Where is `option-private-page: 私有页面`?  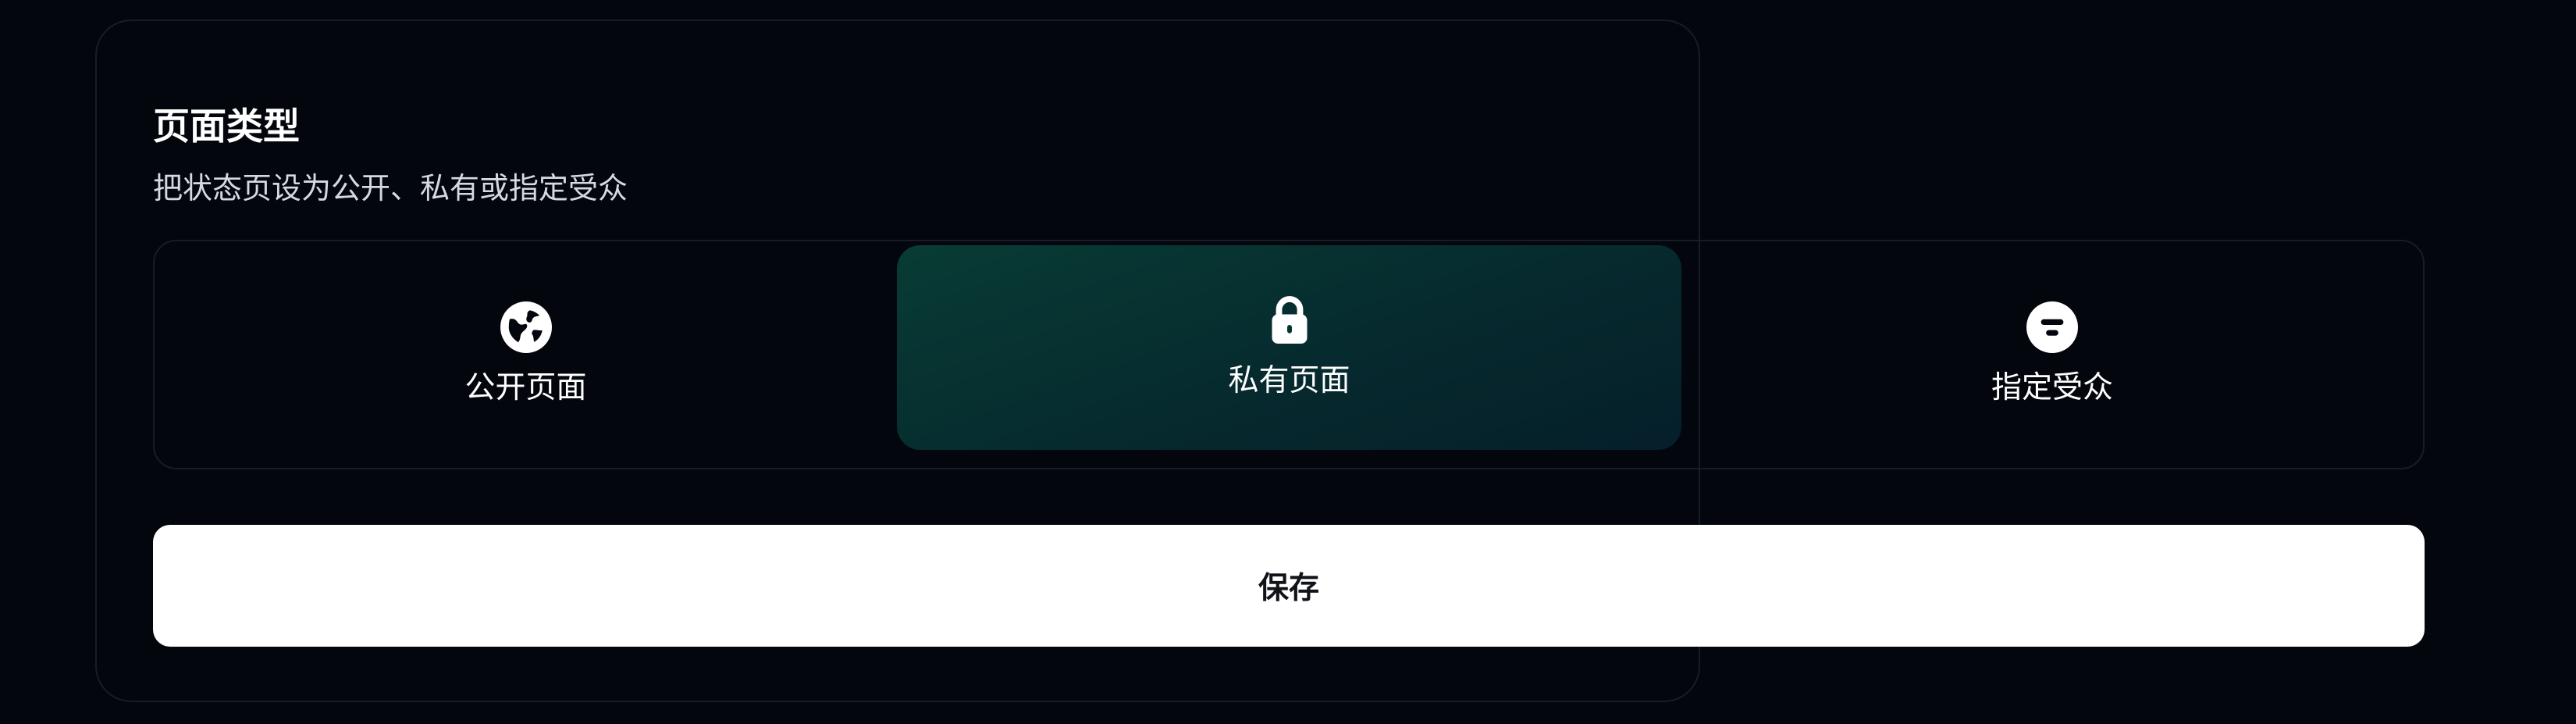 option-private-page: 私有页面 is located at coordinates (1289, 347).